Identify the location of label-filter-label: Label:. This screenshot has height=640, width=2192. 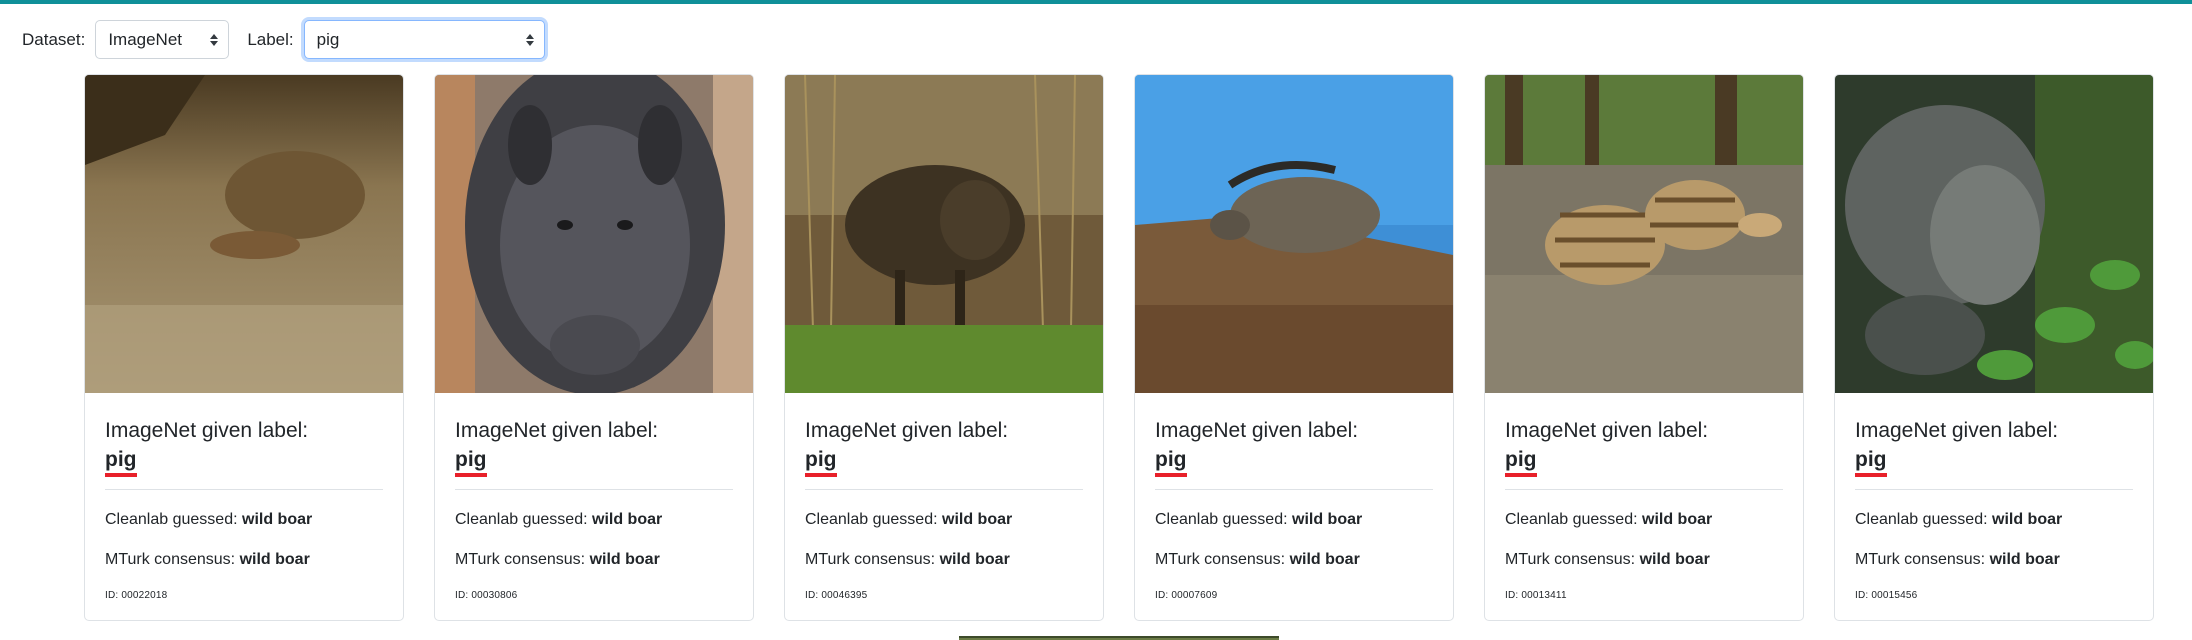
(270, 39).